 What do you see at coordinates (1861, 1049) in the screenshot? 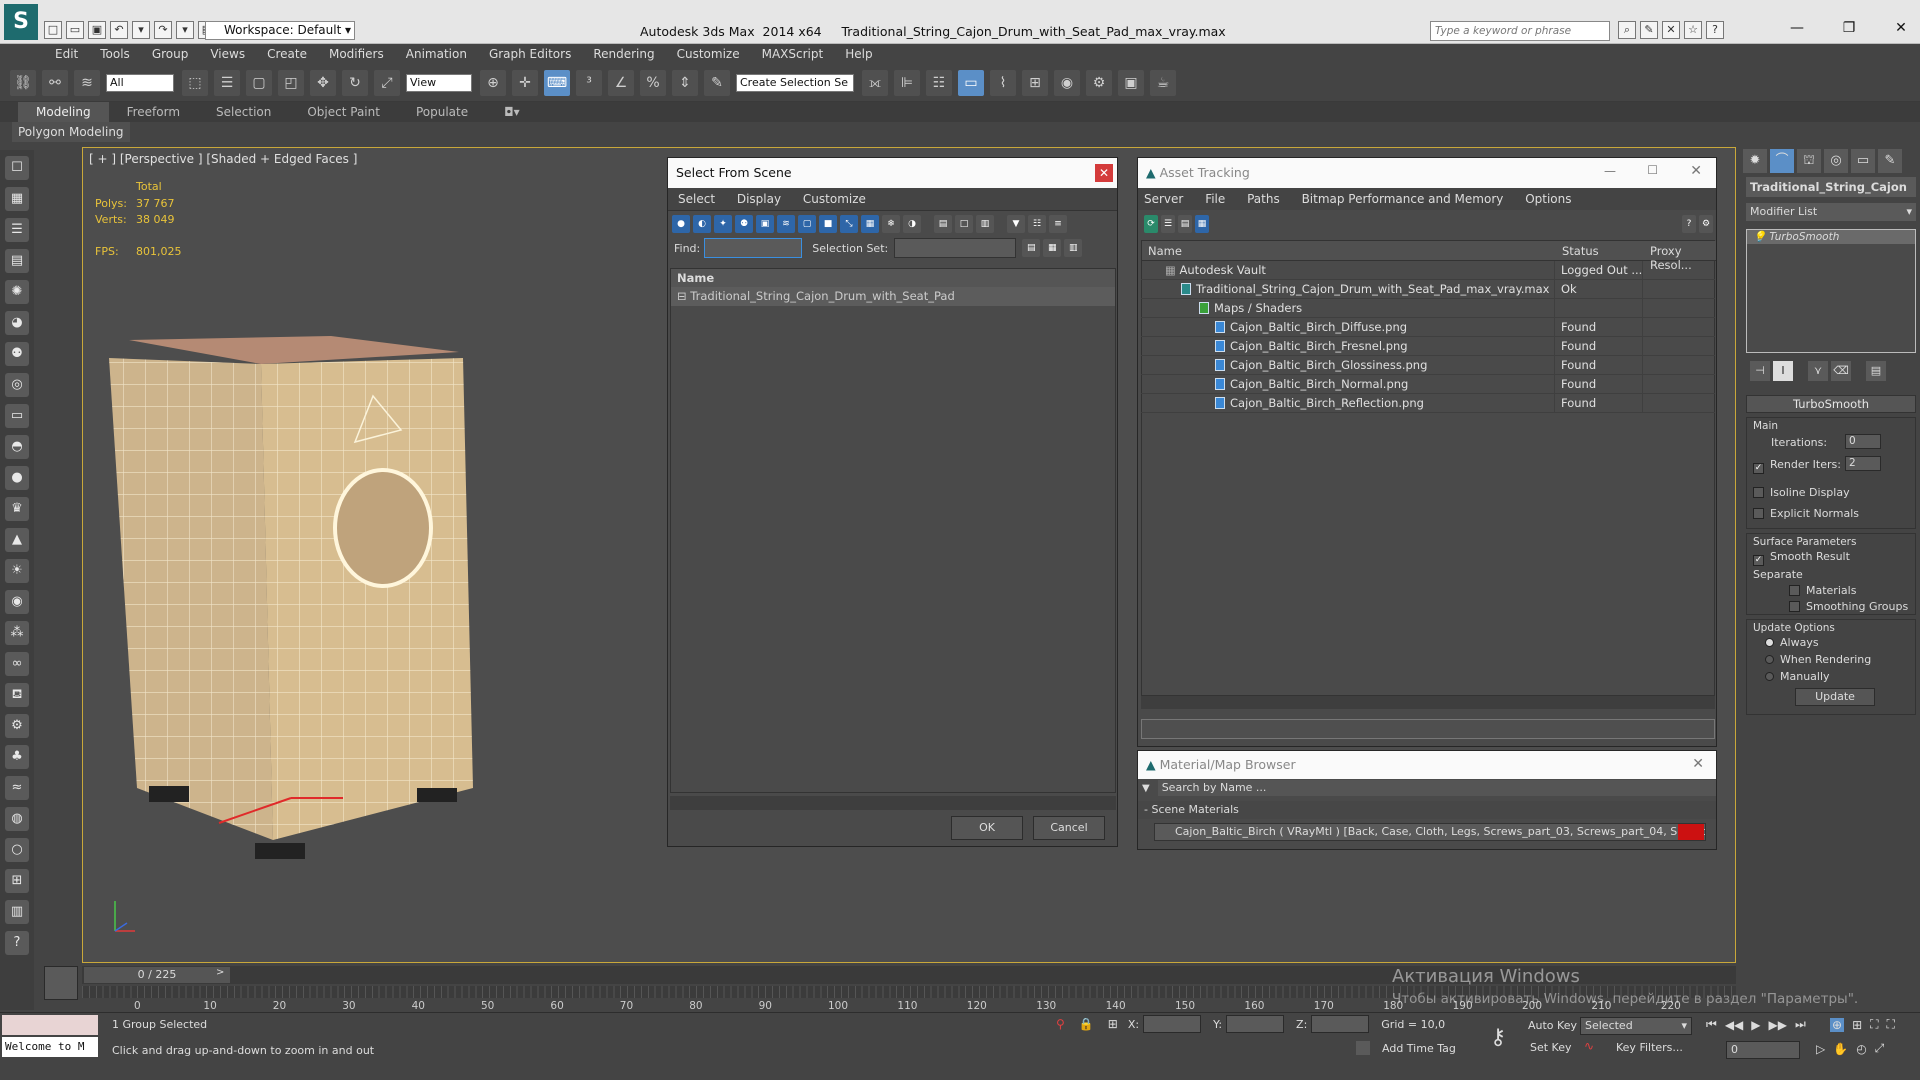
I see `orbit-icon: ◴` at bounding box center [1861, 1049].